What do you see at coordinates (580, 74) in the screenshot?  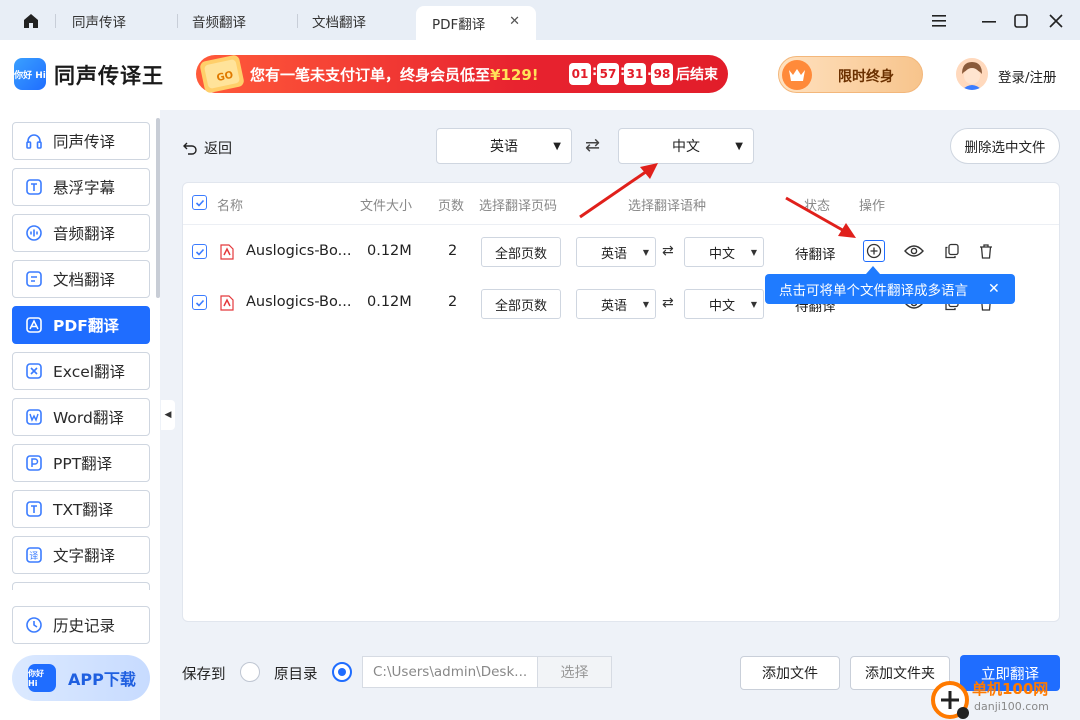 I see `countdown-hours: 01` at bounding box center [580, 74].